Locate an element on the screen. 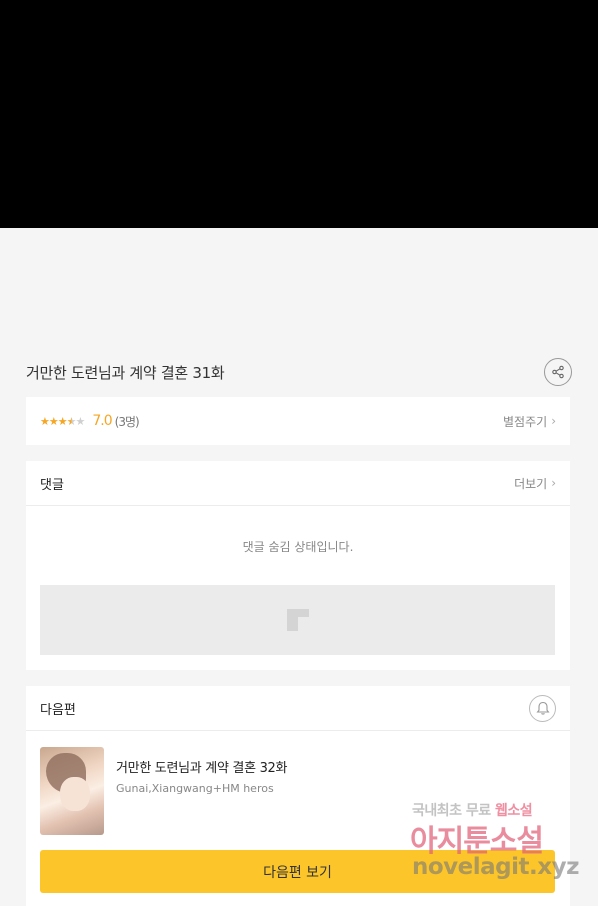  rating-score: 7.0 is located at coordinates (102, 421).